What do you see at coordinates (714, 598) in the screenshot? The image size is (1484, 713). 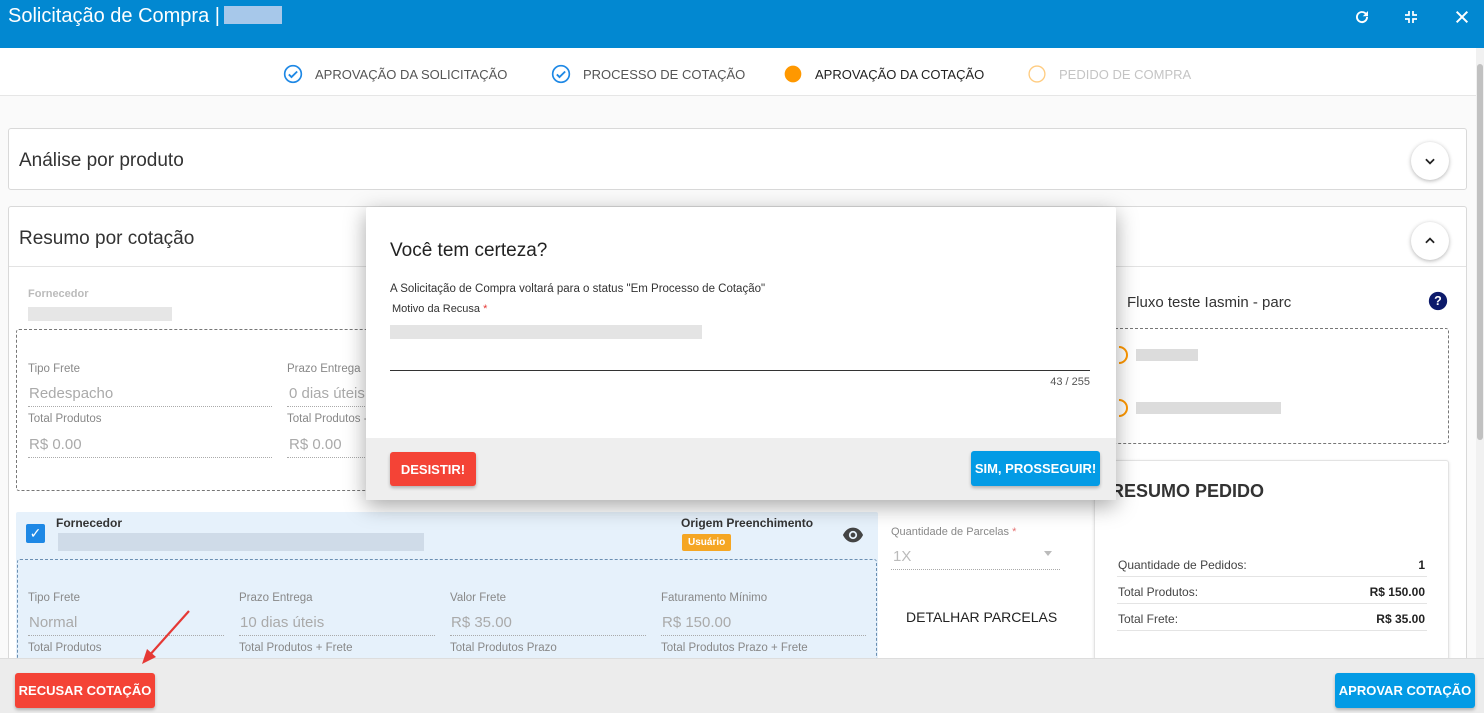 I see `faturamento-label: Faturamento Mínimo` at bounding box center [714, 598].